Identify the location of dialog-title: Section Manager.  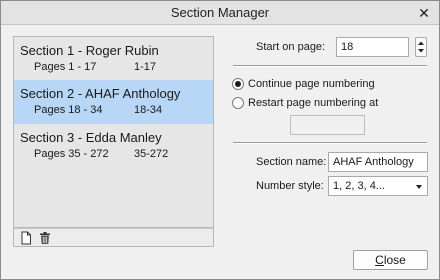
(220, 12).